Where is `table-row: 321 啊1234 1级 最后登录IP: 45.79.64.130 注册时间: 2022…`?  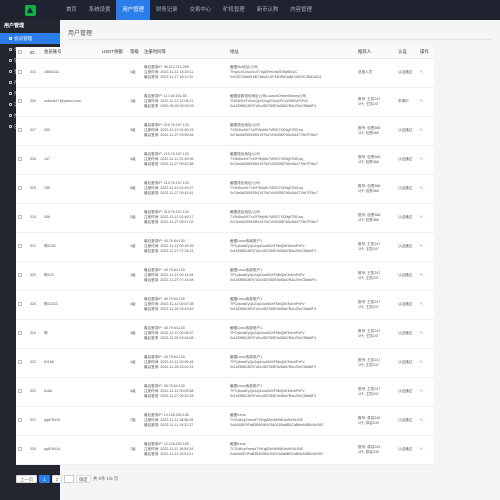
table-row: 321 啊1234 1级 最后登录IP: 45.79.64.130 注册时间: 2022… is located at coordinates (225, 247).